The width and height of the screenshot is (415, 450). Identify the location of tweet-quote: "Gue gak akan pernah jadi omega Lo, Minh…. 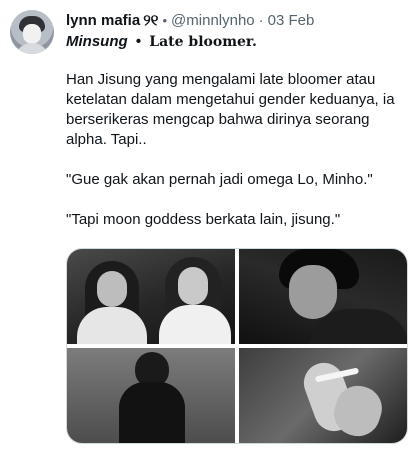
(219, 179).